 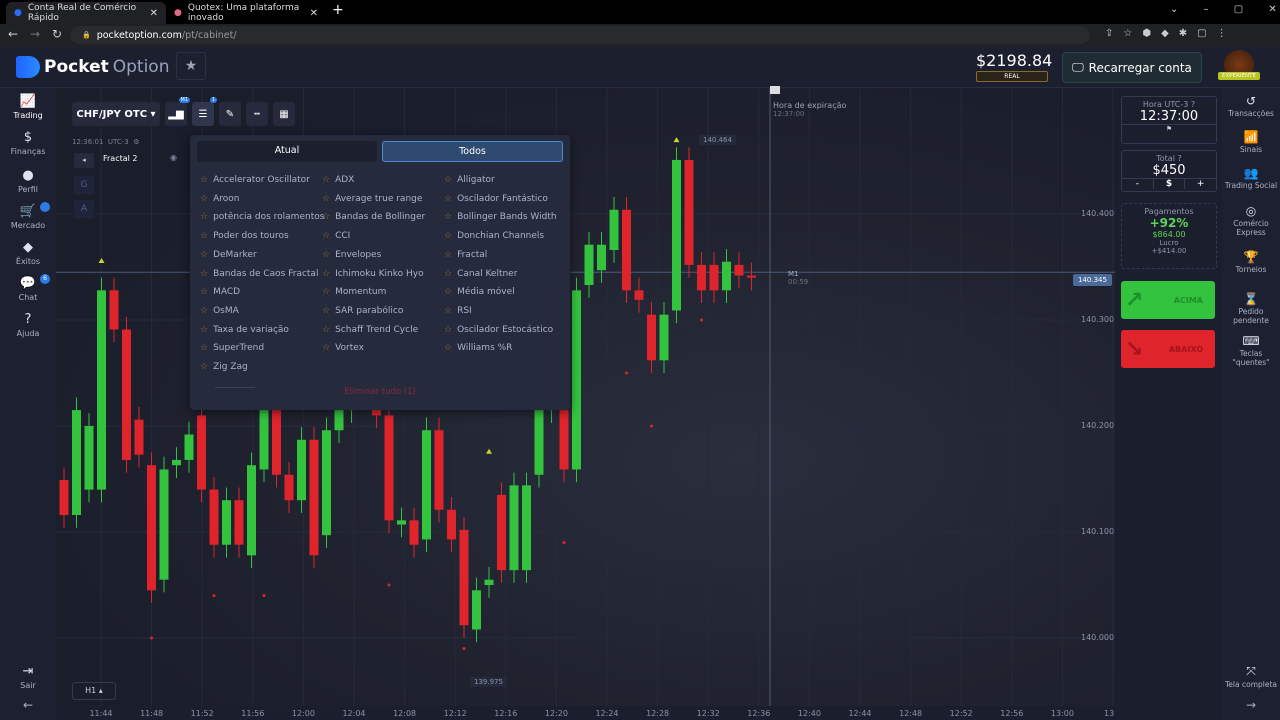 What do you see at coordinates (116, 114) in the screenshot?
I see `asset-selector: CHF/JPY OTC ▾` at bounding box center [116, 114].